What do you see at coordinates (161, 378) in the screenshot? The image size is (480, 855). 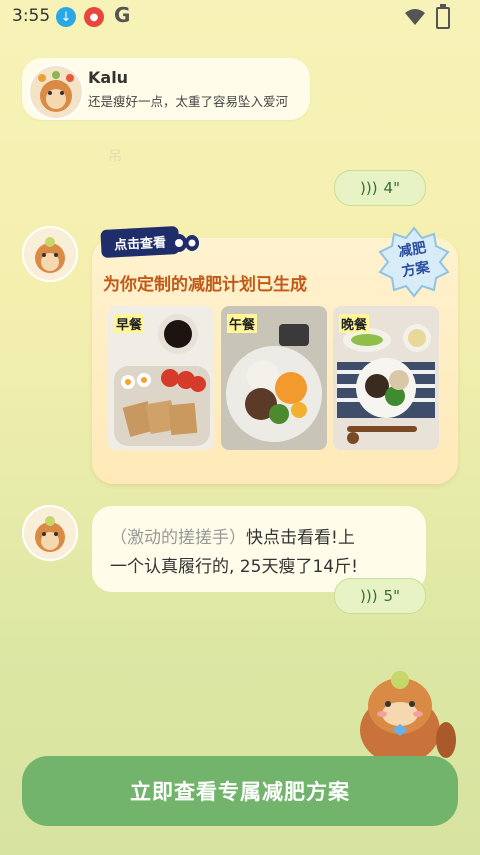 I see `breakfast-image: 早餐` at bounding box center [161, 378].